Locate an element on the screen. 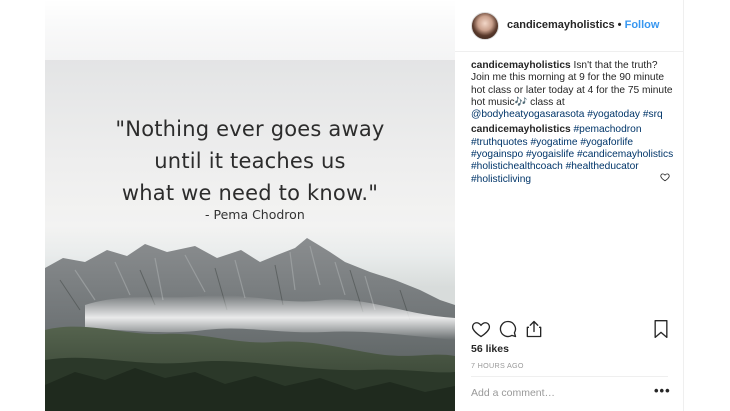 The height and width of the screenshot is (411, 730). header-username: candicemayholistics is located at coordinates (561, 25).